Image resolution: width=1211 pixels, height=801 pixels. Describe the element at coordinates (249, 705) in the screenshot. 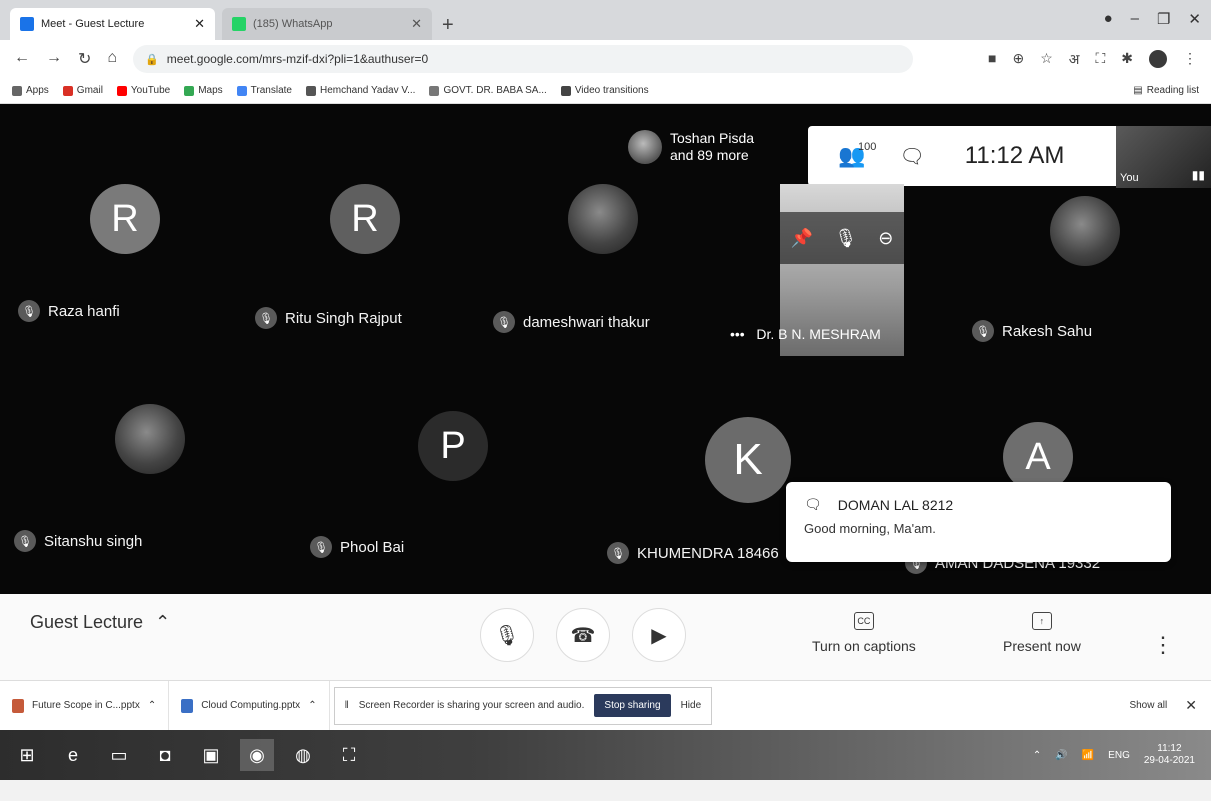

I see `download-item: Cloud Computing.pptx ⌃` at that location.